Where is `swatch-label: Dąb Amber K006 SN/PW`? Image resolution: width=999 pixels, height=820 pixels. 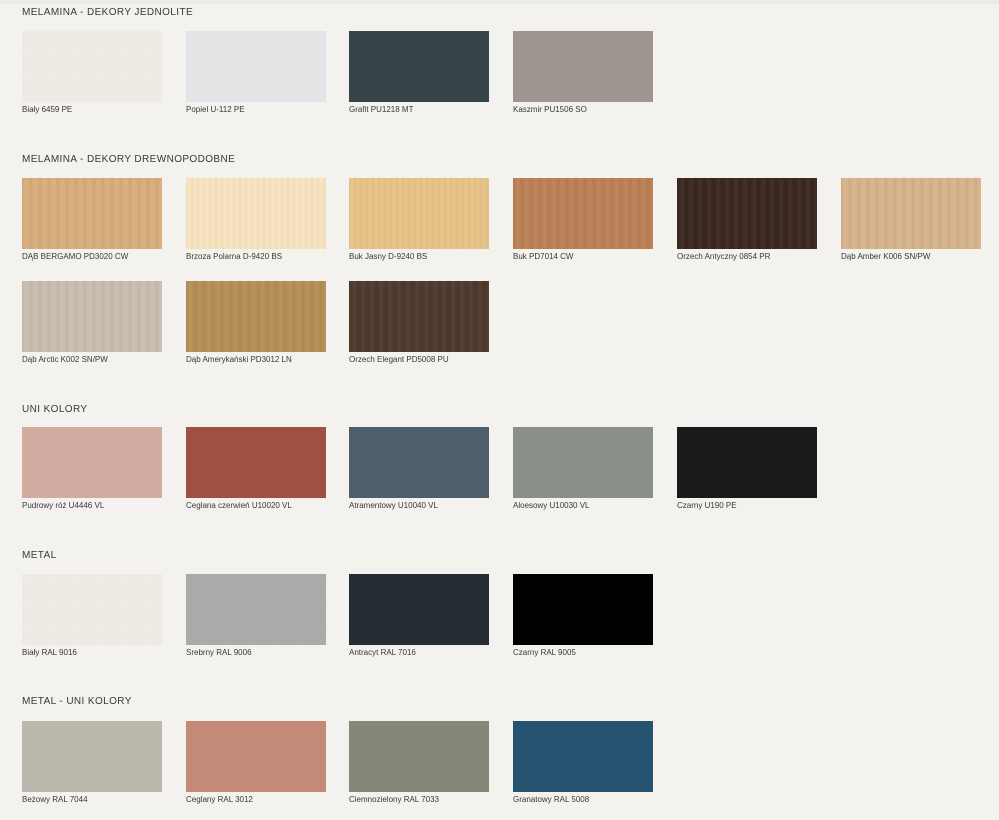 swatch-label: Dąb Amber K006 SN/PW is located at coordinates (886, 256).